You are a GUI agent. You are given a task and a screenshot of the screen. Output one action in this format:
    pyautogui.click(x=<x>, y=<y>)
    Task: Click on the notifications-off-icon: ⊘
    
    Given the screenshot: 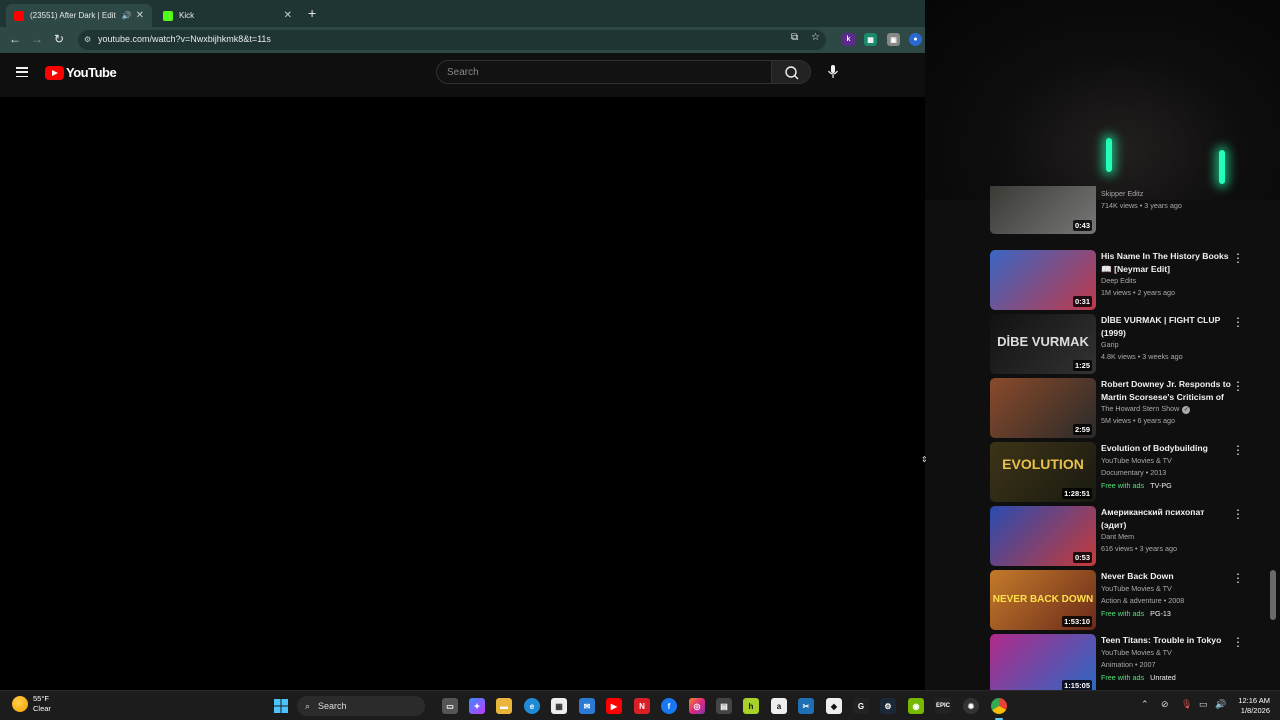 What is the action you would take?
    pyautogui.click(x=1165, y=704)
    